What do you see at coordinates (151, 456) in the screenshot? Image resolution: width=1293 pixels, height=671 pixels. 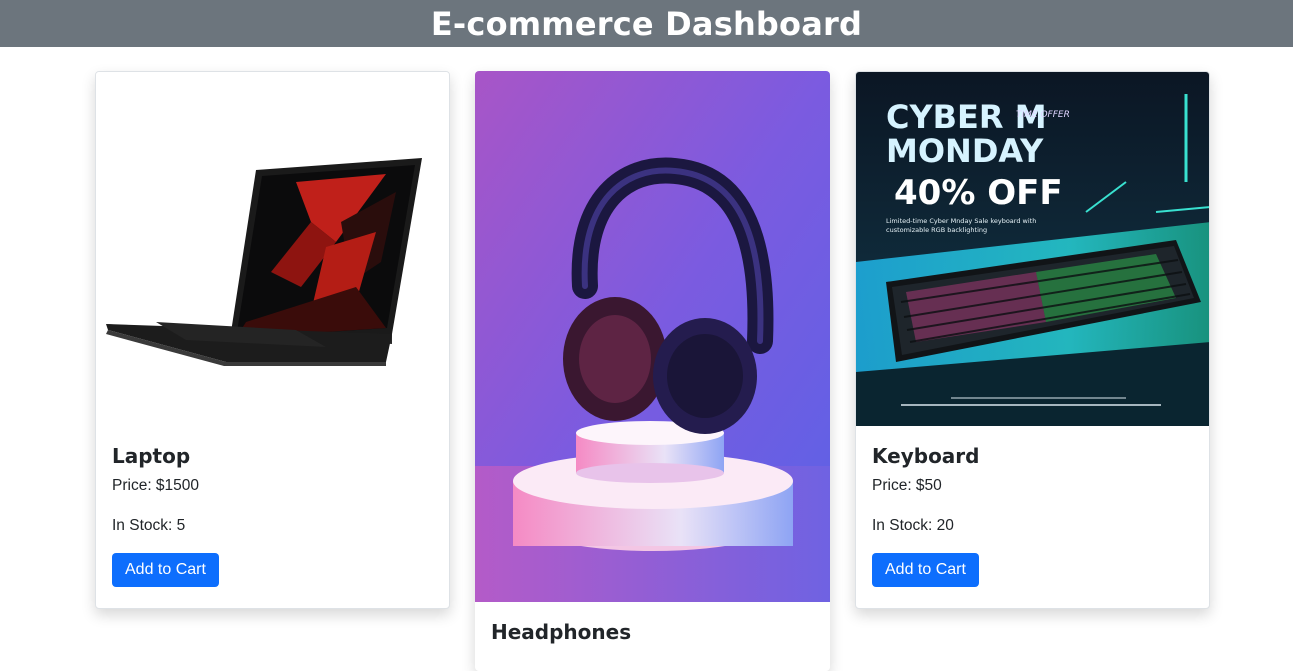 I see `product-name: Laptop` at bounding box center [151, 456].